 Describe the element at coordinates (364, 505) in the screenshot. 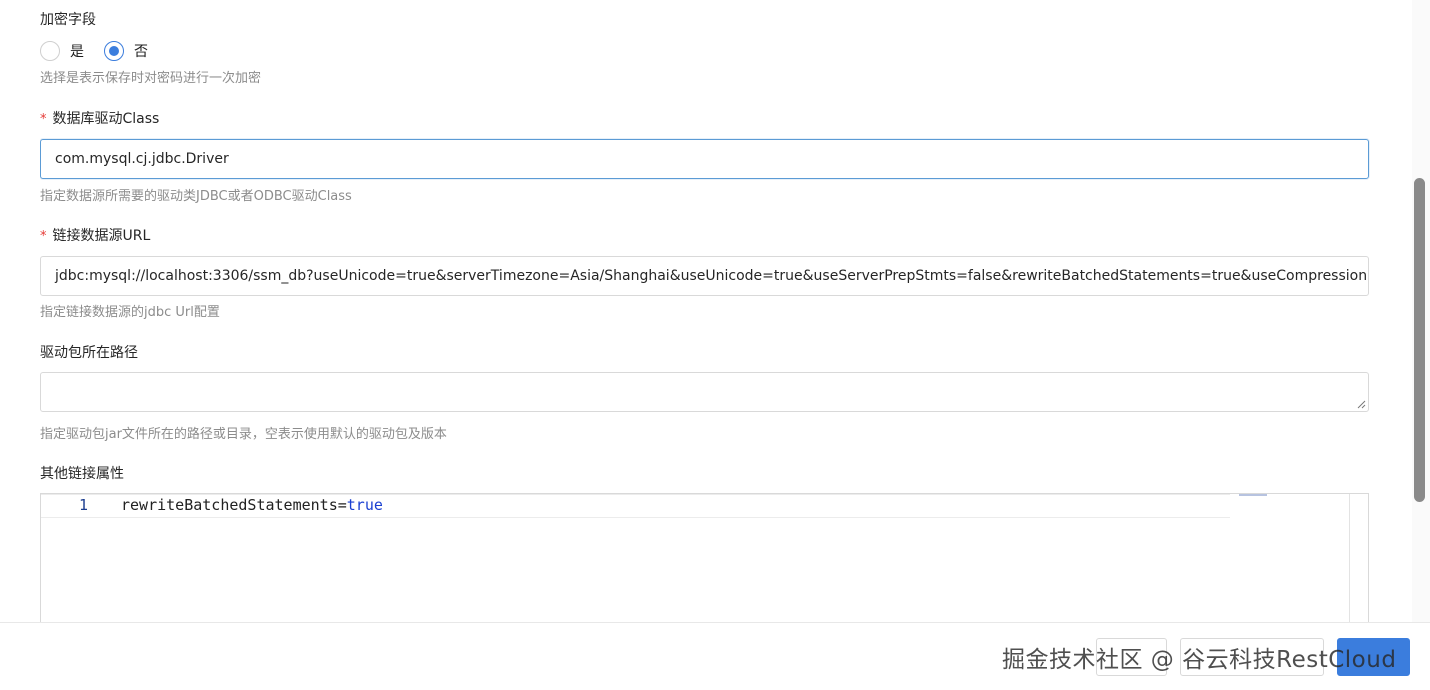

I see `code-value: true` at that location.